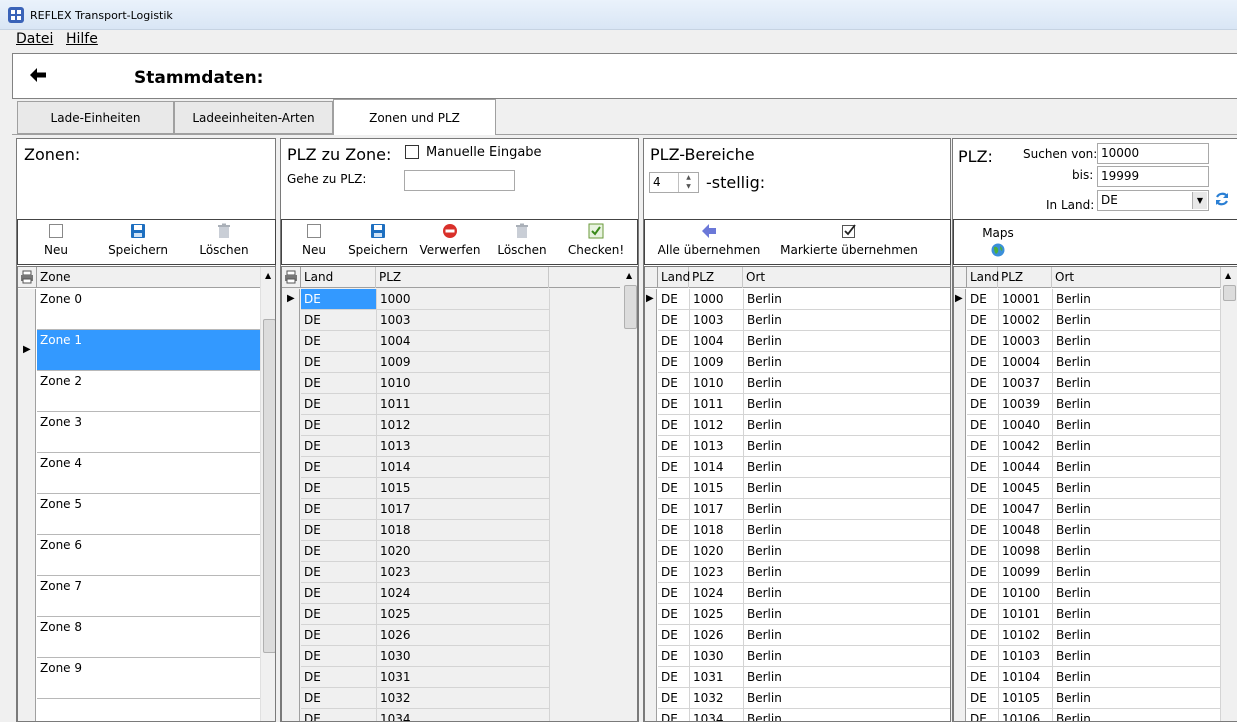 The height and width of the screenshot is (722, 1237). Describe the element at coordinates (149, 514) in the screenshot. I see `zone-row: Zone 5` at that location.